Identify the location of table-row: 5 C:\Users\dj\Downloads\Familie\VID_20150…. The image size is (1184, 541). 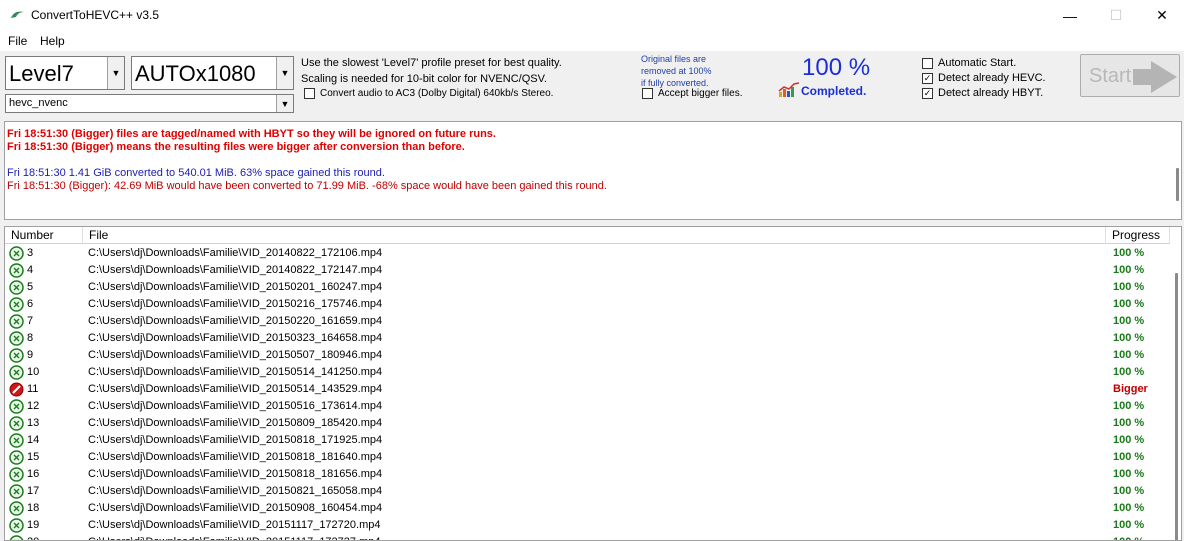
(587, 287).